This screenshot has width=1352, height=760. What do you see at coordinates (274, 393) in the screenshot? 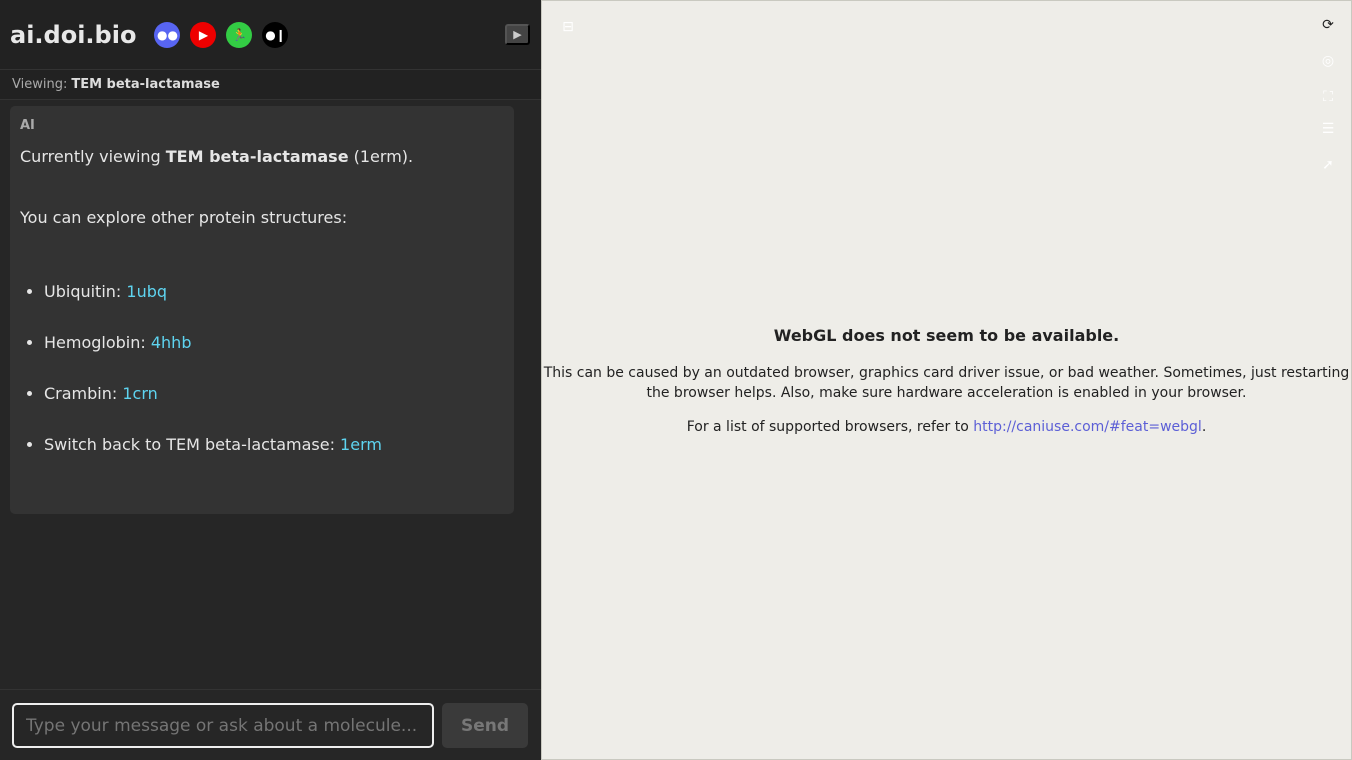
I see `list-item: Crambin: 1crn` at bounding box center [274, 393].